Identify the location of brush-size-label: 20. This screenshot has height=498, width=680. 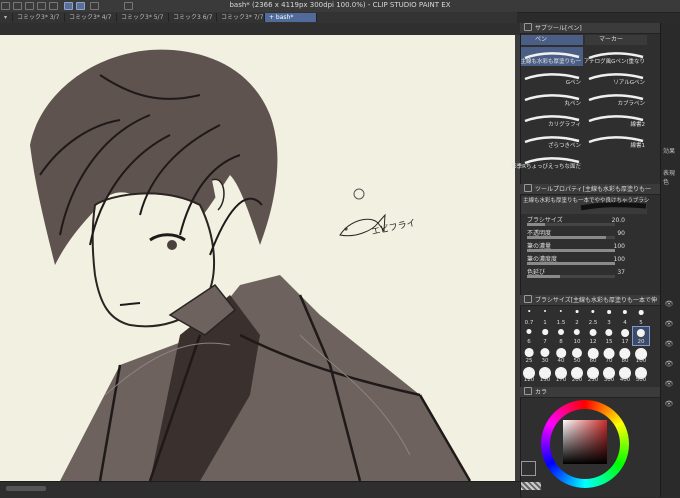
(641, 342).